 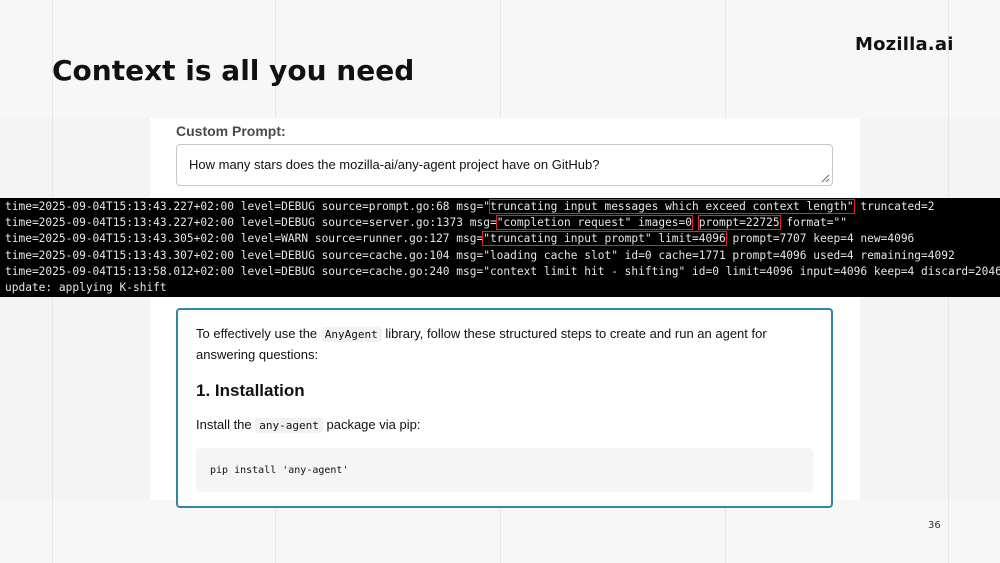 I want to click on inline-code: any-agent, so click(x=289, y=425).